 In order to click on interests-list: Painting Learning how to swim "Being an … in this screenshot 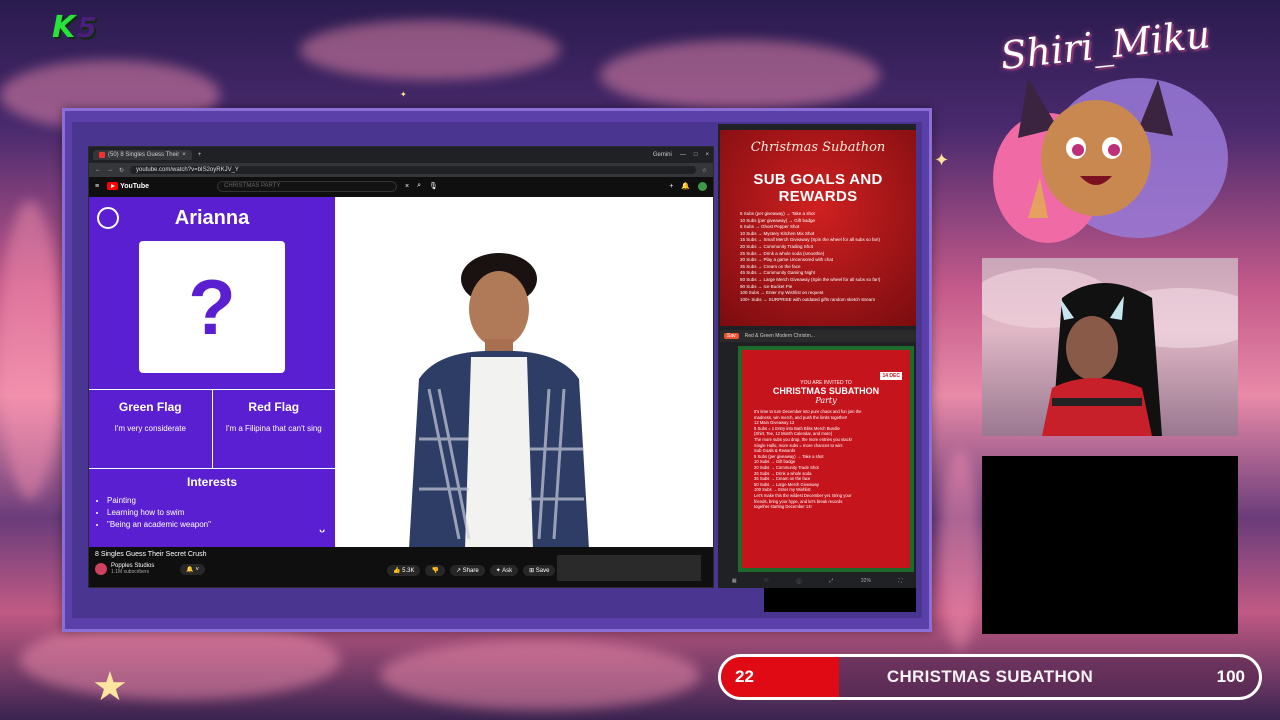, I will do `click(221, 513)`.